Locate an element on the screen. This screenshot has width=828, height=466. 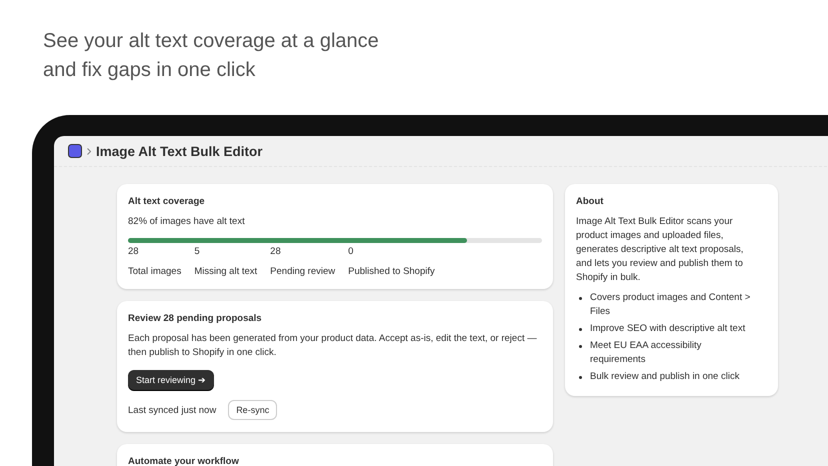
bullet-text: Improve SEO with descriptive alt text is located at coordinates (668, 329).